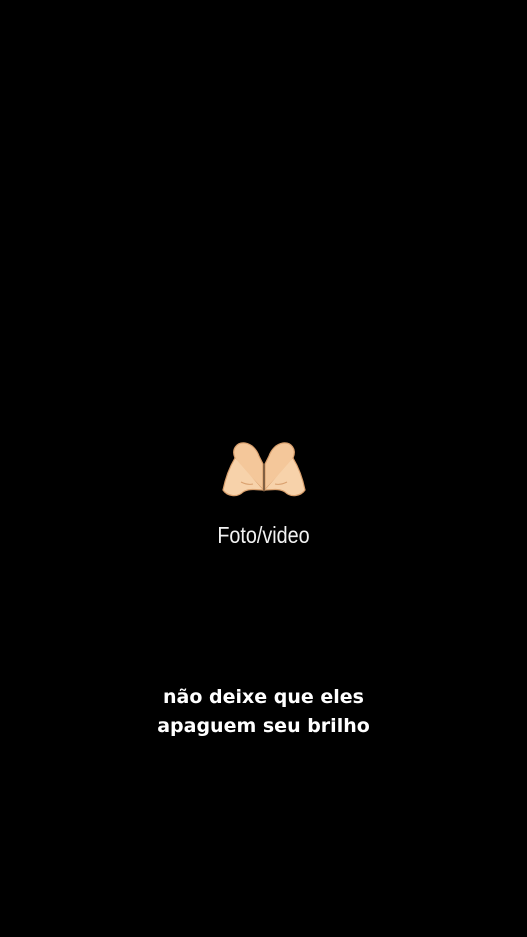  I want to click on caption-line-2: apaguem seu brilho, so click(263, 726).